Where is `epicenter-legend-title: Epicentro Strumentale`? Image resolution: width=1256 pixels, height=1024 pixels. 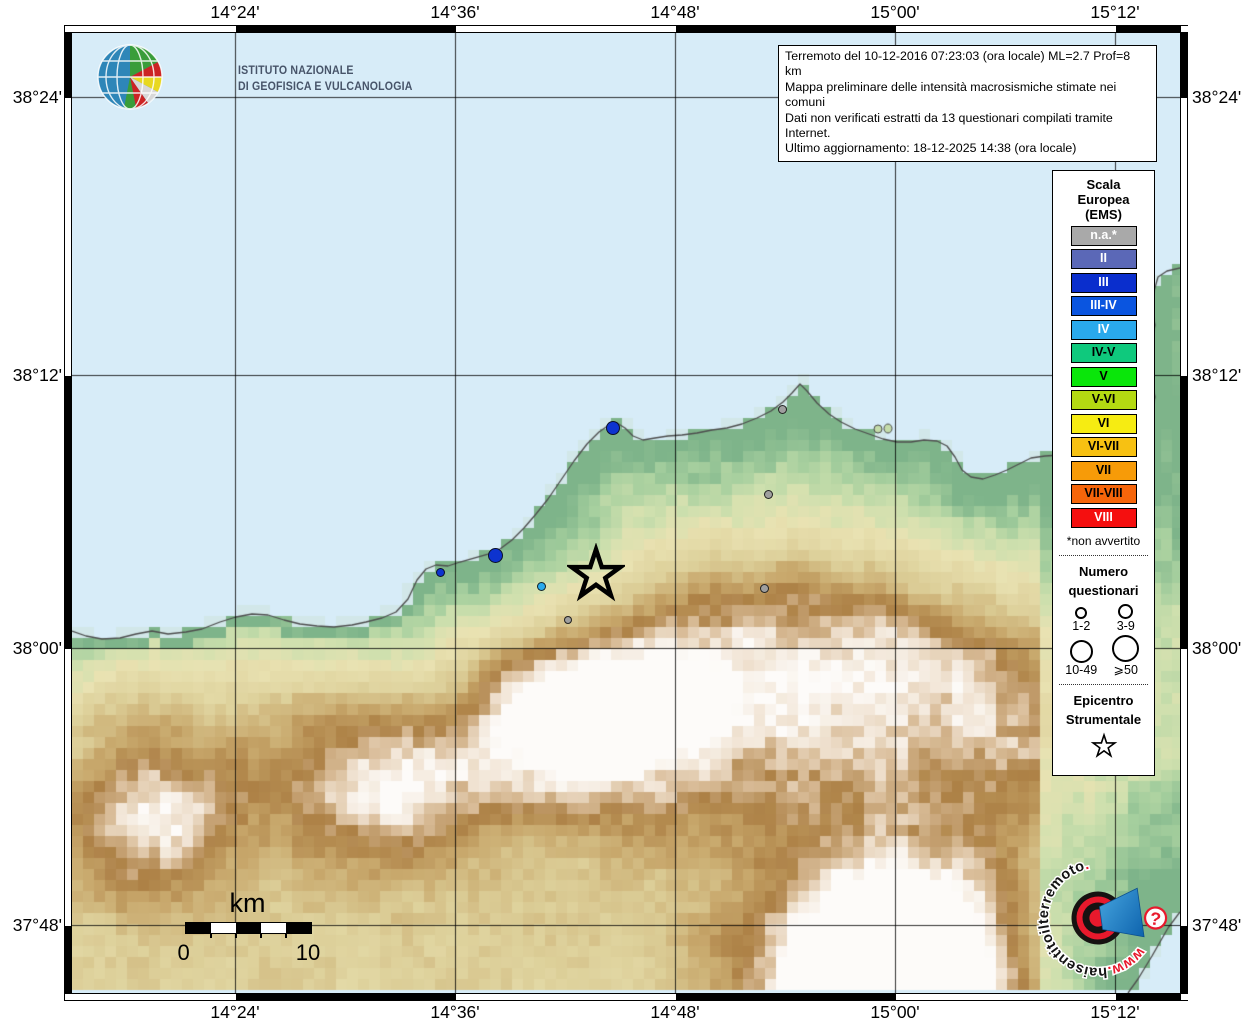
epicenter-legend-title: Epicentro Strumentale is located at coordinates (1103, 709).